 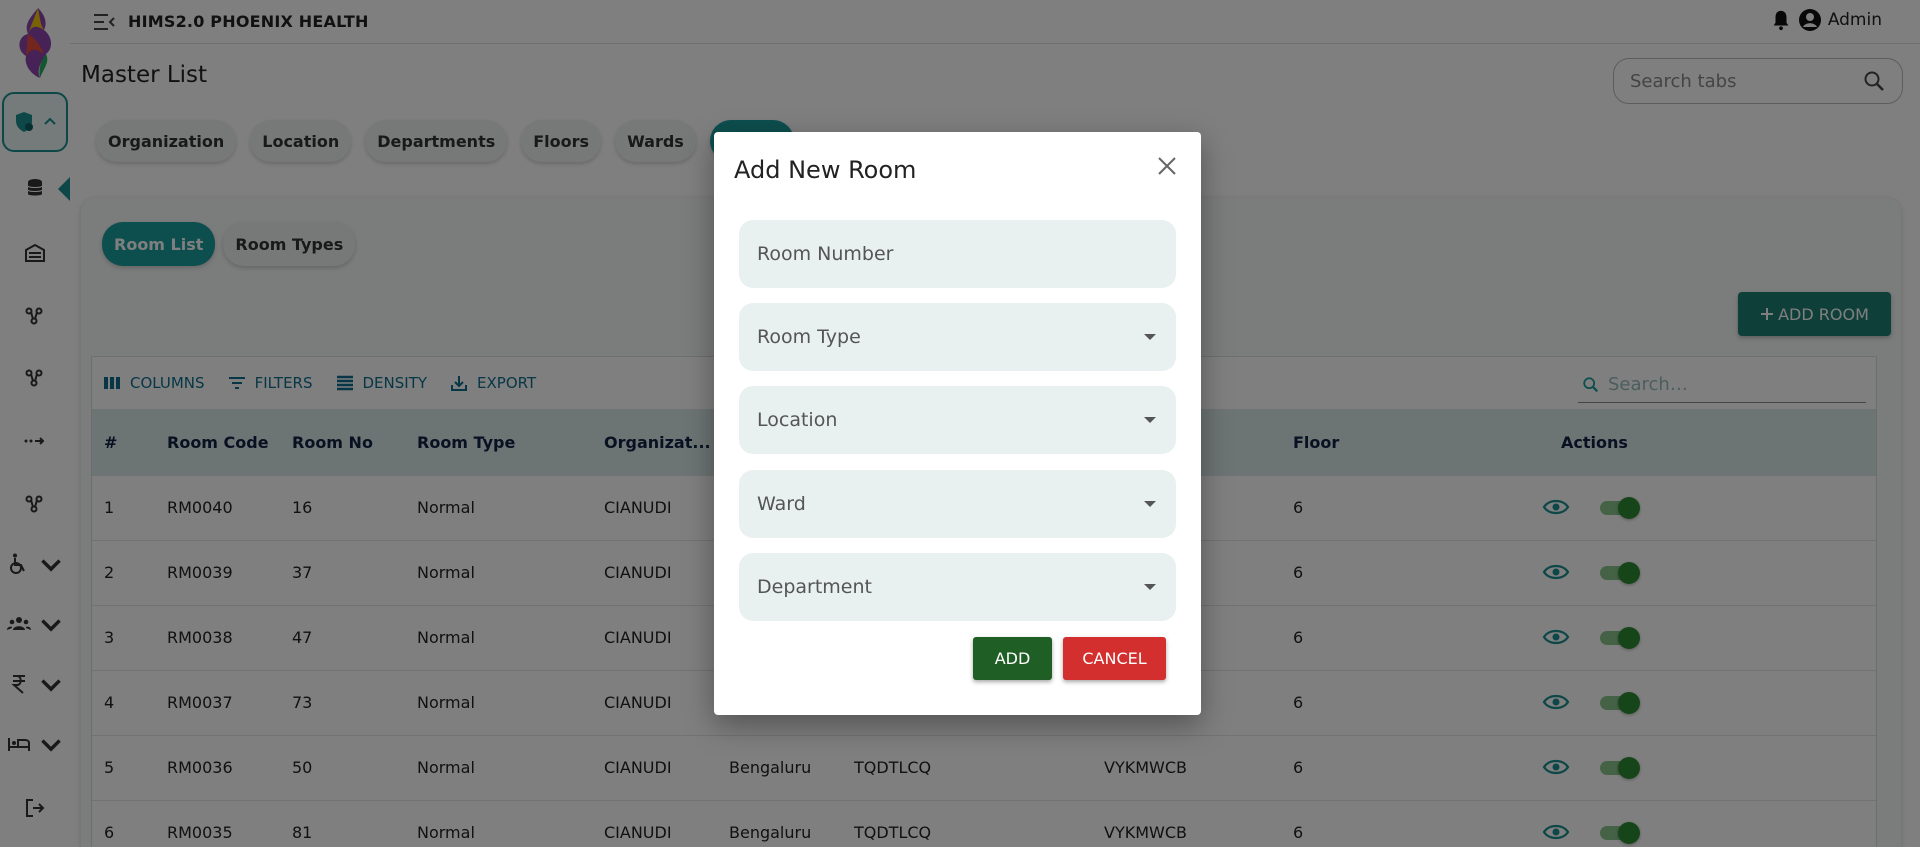 What do you see at coordinates (957, 420) in the screenshot?
I see `location-select: Location` at bounding box center [957, 420].